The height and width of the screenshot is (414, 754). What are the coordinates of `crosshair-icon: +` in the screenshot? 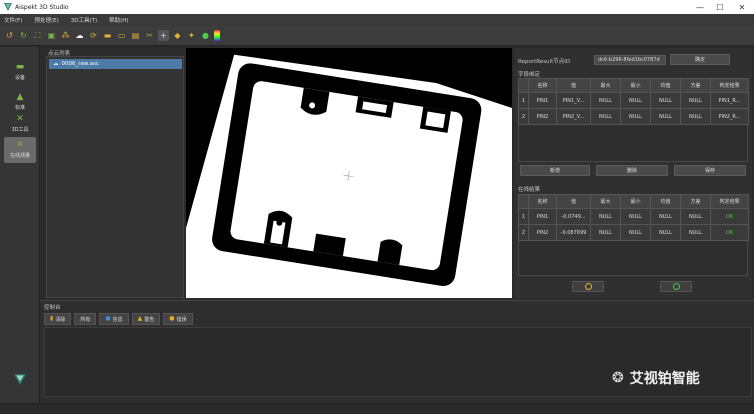 It's located at (163, 35).